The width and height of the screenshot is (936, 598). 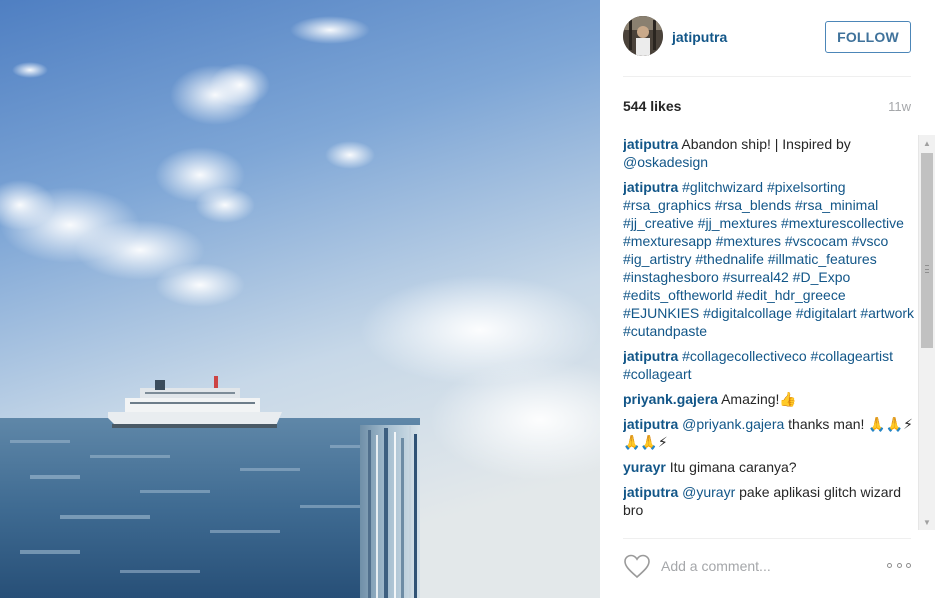 What do you see at coordinates (699, 37) in the screenshot?
I see `author-username: jatiputra` at bounding box center [699, 37].